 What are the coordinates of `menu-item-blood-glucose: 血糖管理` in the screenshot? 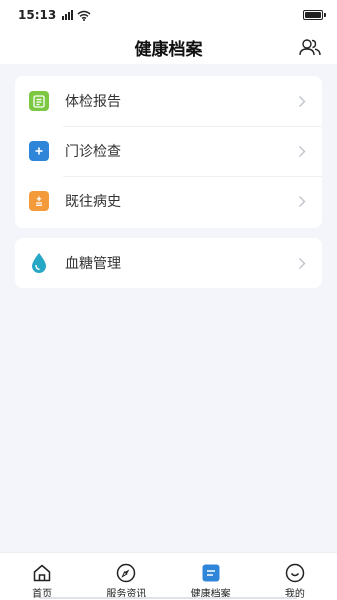 It's located at (168, 263).